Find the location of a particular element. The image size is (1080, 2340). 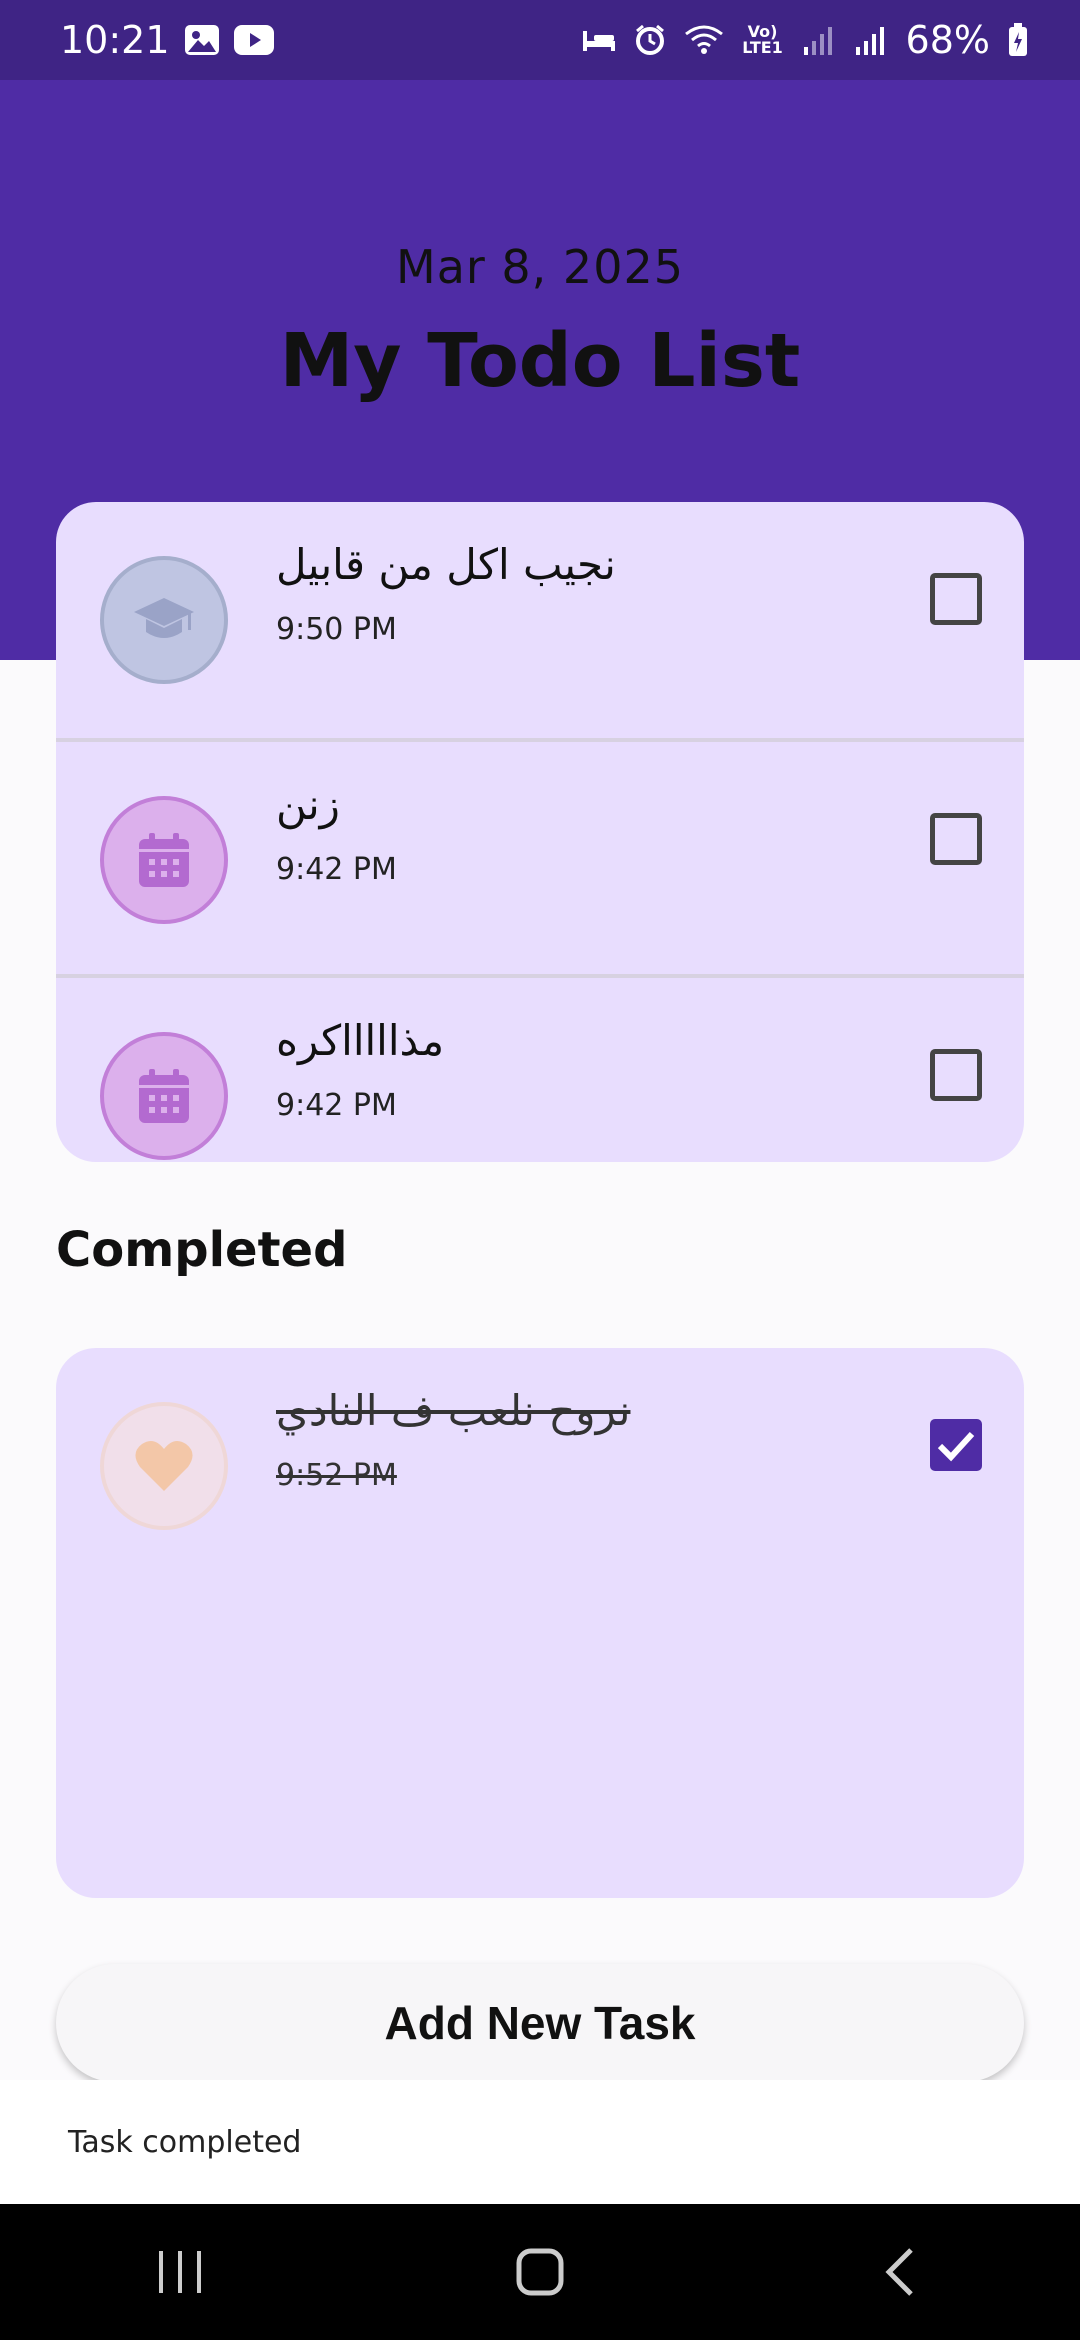

home-icon is located at coordinates (540, 2272).